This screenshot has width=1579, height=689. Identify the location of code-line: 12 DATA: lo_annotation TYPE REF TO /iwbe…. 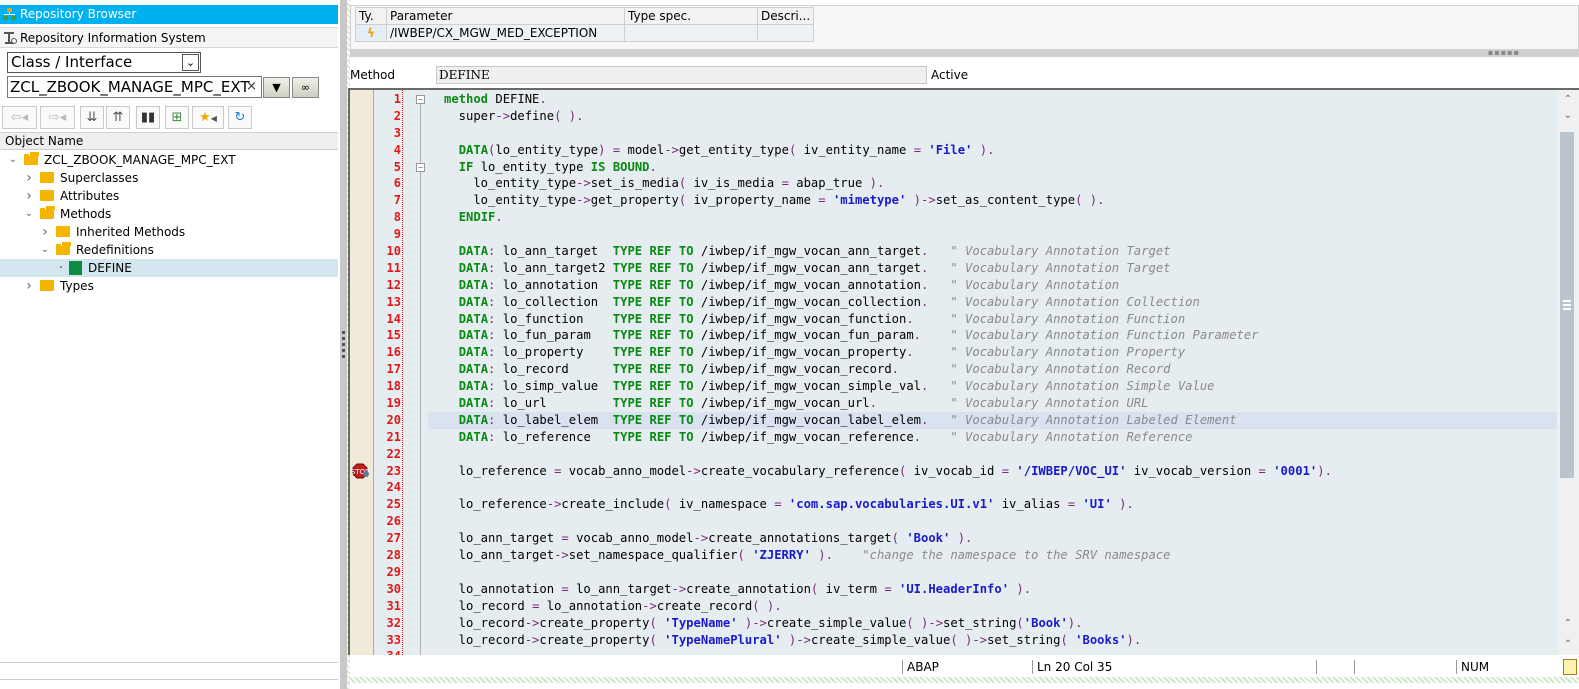
(964, 285).